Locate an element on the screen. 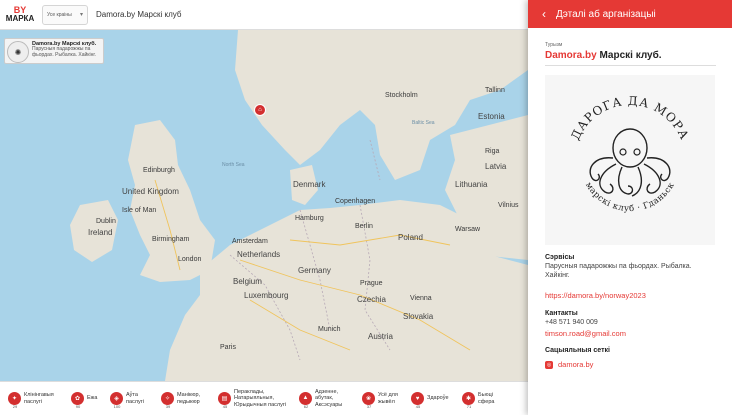 The width and height of the screenshot is (732, 415). category-food: ✿ 90 Ежа is located at coordinates (87, 400).